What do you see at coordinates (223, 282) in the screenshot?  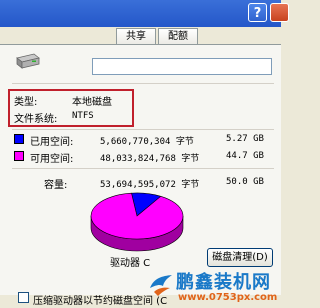 I see `watermark-title: 鹏鑫装机网` at bounding box center [223, 282].